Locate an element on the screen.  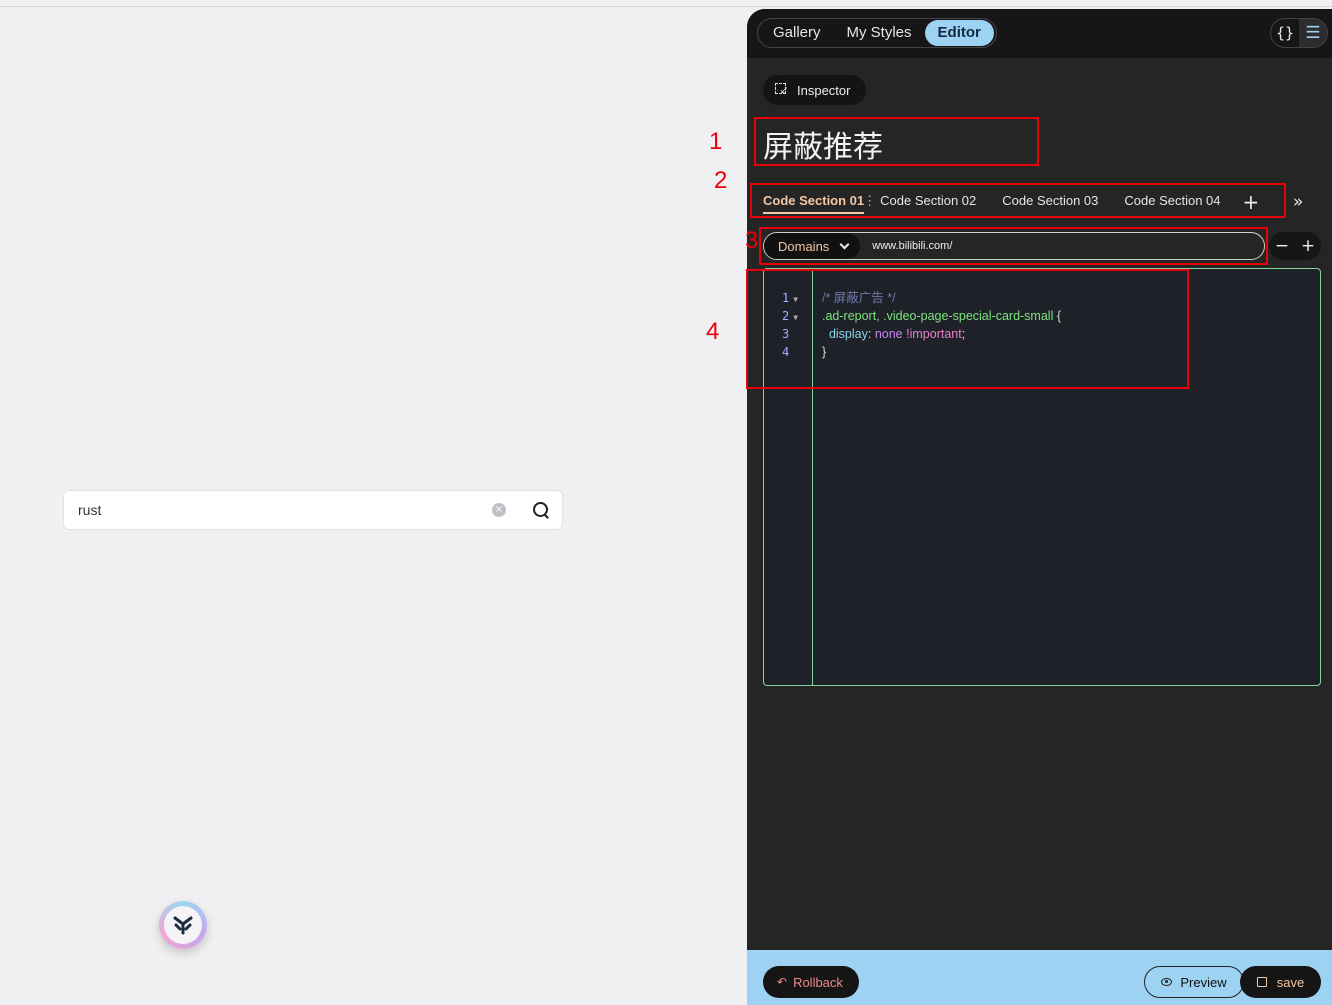
tab-gallery: Gallery is located at coordinates (797, 33).